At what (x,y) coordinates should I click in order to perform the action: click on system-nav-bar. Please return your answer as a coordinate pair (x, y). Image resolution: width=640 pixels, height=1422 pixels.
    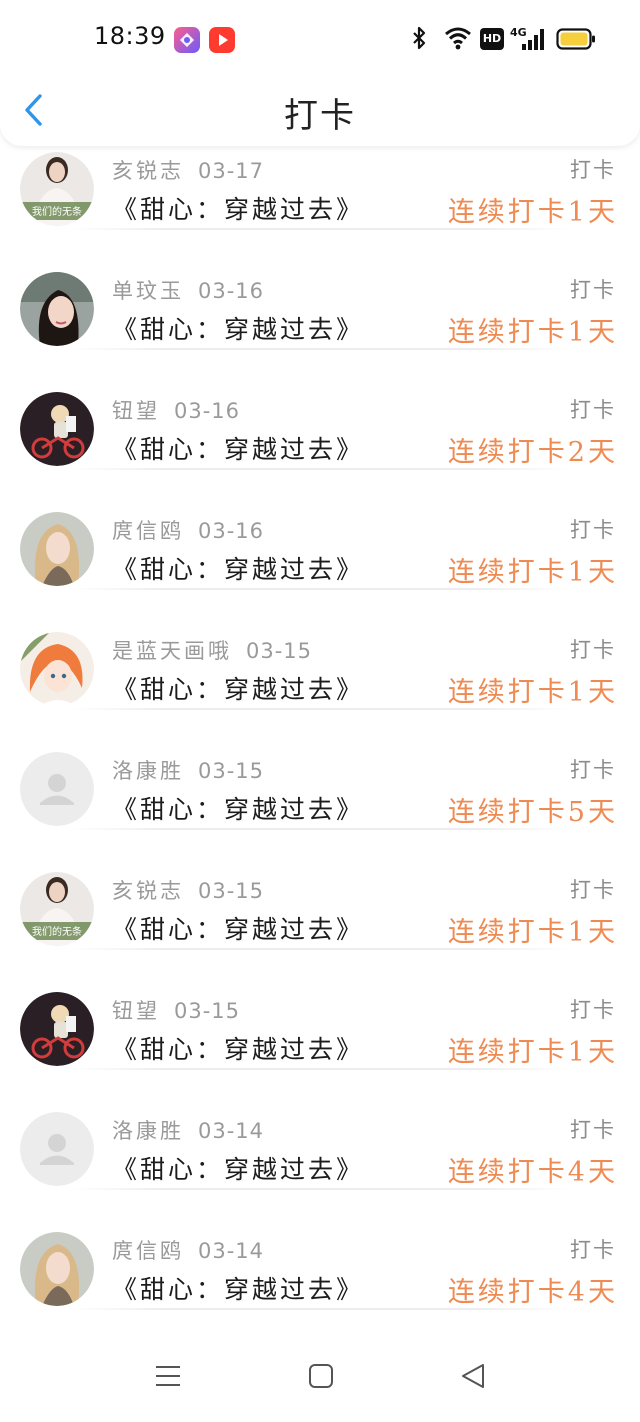
    Looking at the image, I should click on (320, 1381).